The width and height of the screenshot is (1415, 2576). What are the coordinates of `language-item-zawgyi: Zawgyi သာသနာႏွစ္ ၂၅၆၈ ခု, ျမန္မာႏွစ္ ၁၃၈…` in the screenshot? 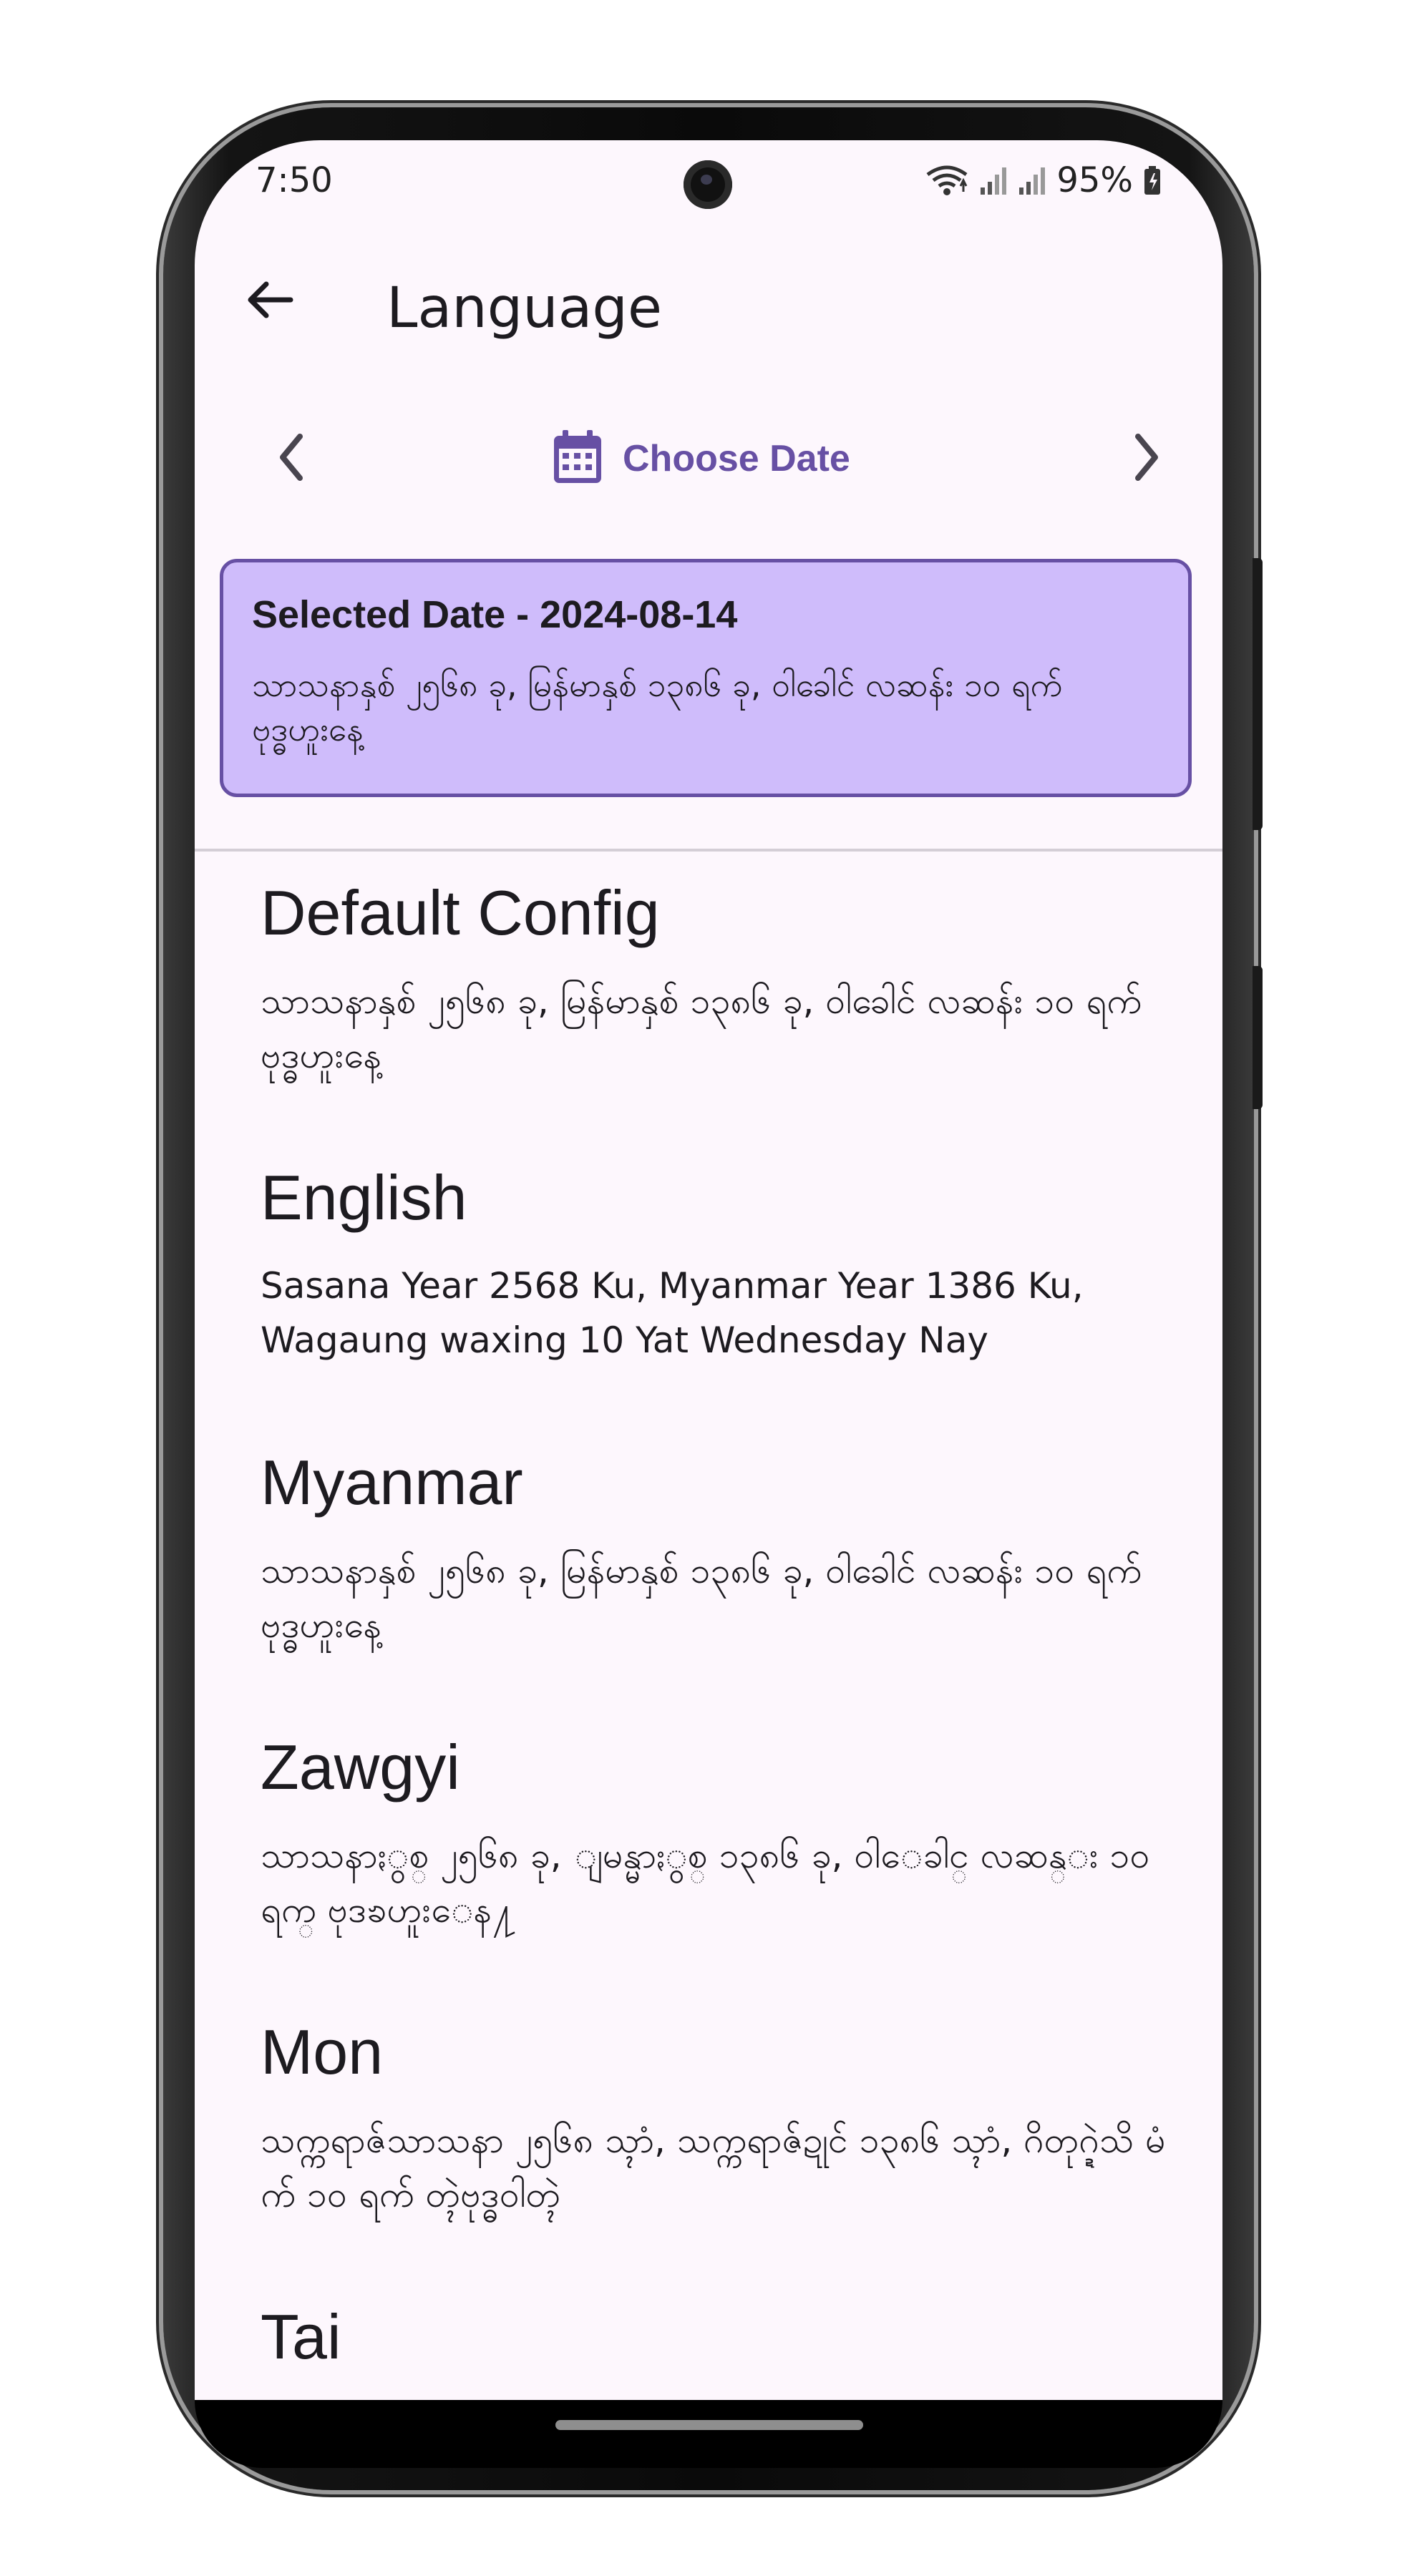 It's located at (715, 1866).